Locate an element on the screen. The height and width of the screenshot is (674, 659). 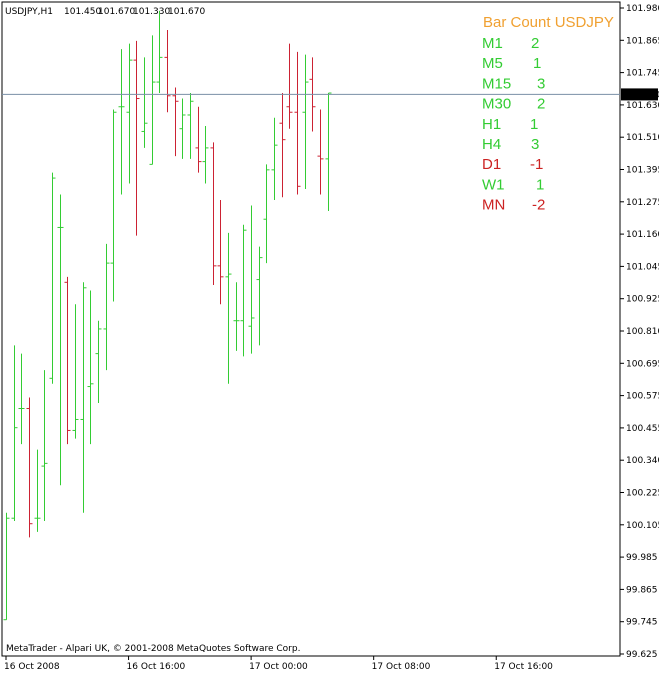
bar-count-label: MN is located at coordinates (493, 205).